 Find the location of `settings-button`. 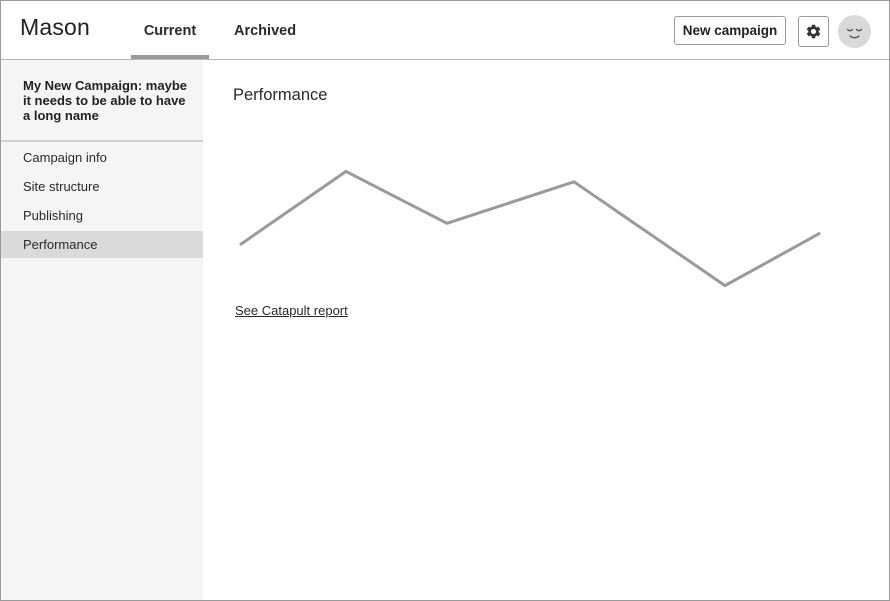

settings-button is located at coordinates (813, 31).